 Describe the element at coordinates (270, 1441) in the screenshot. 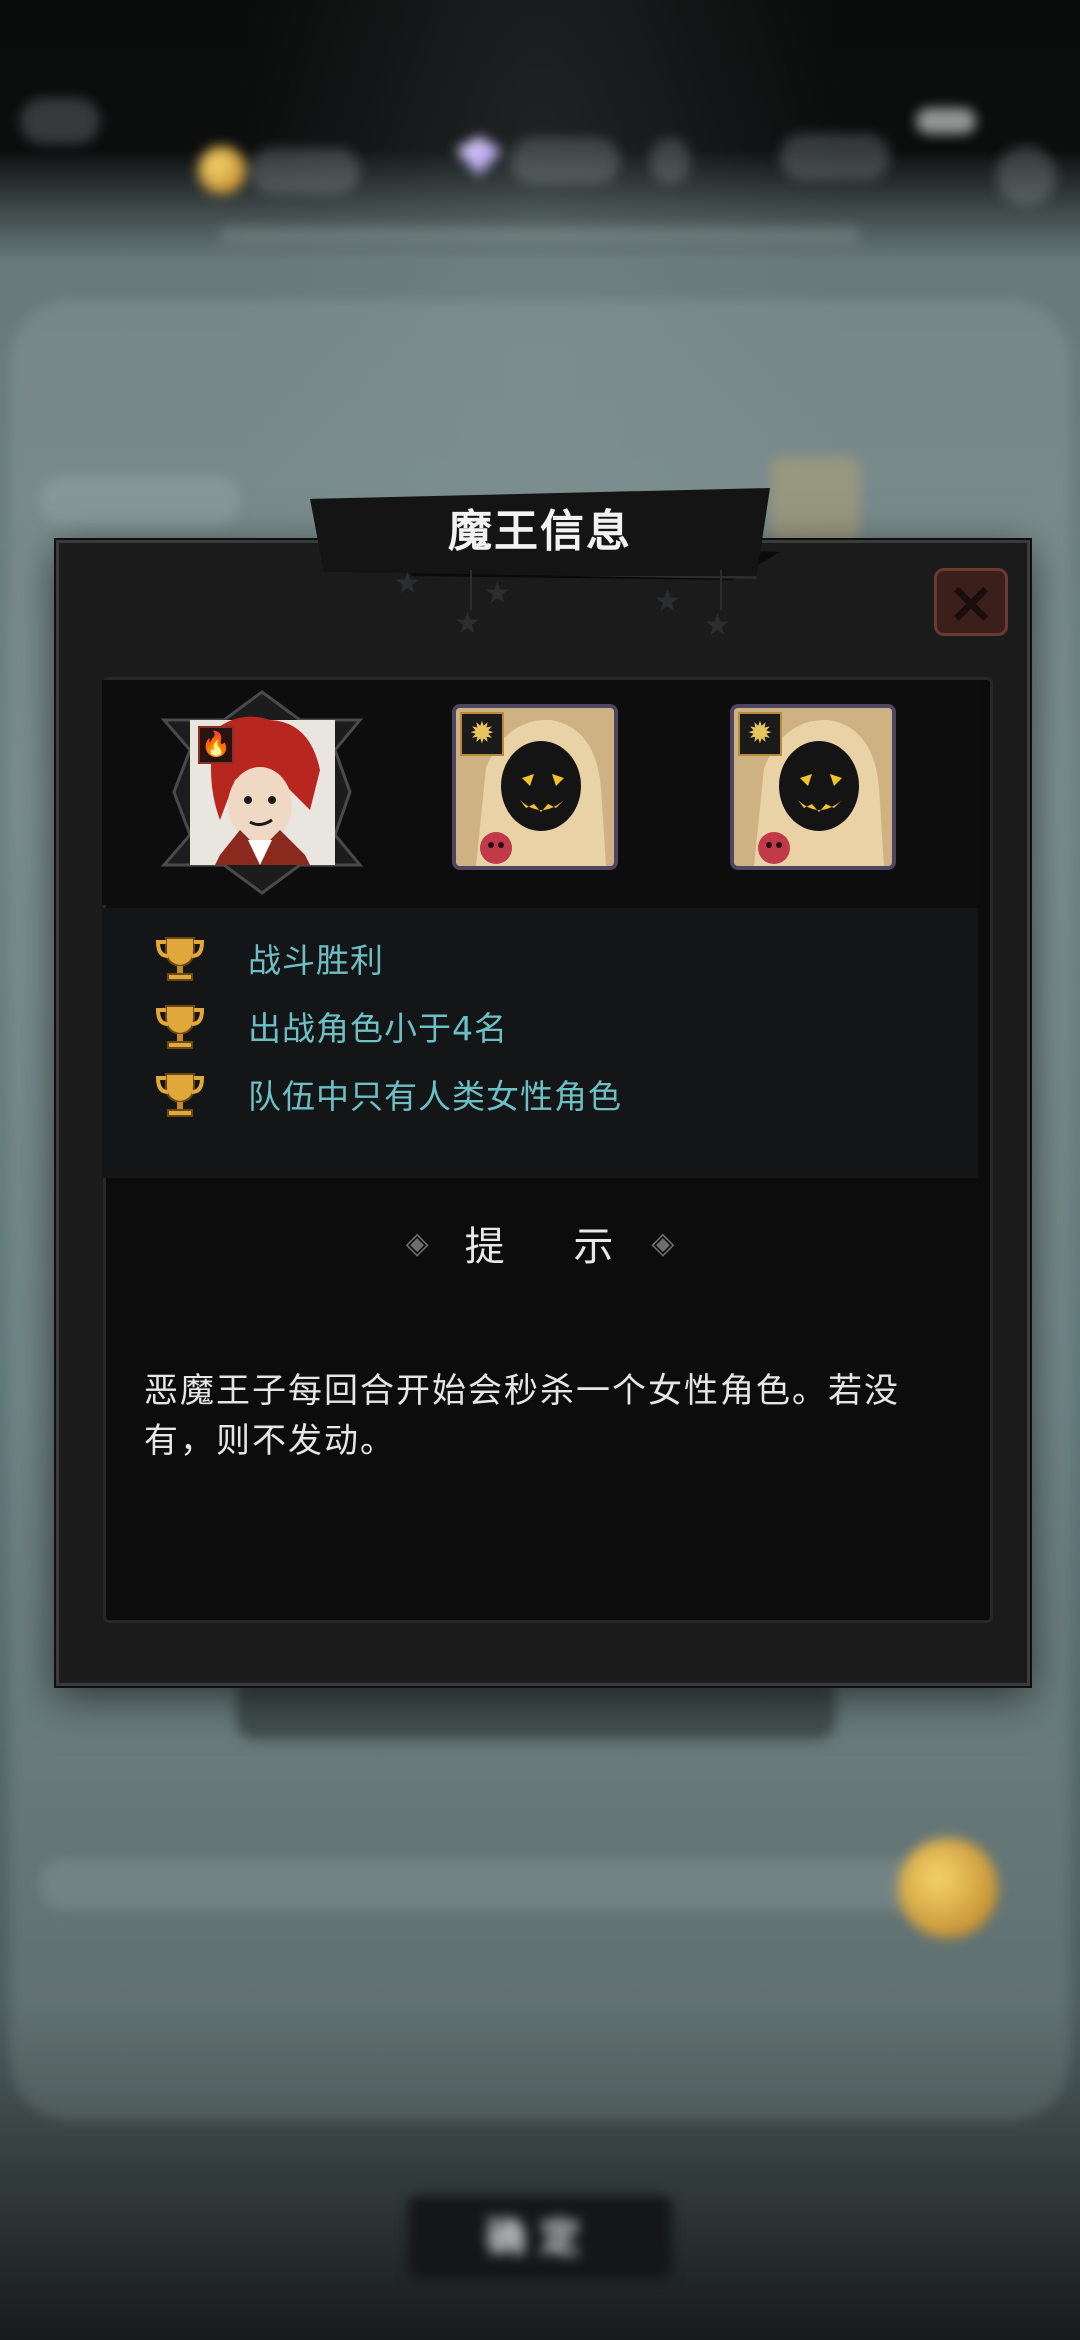

I see `hint-line: 有，则不发动。` at that location.